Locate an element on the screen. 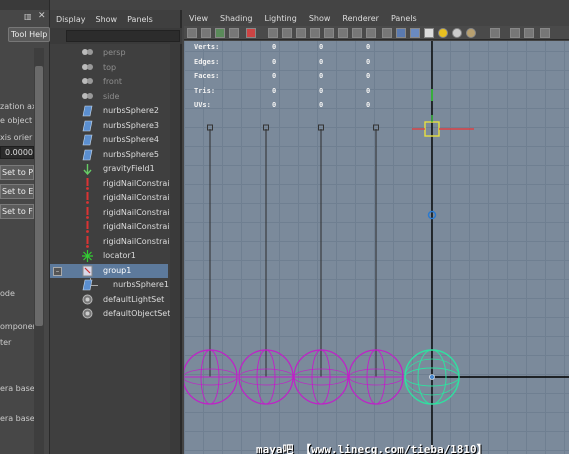 The height and width of the screenshot is (454, 569). ae-header is located at coordinates (24, 5).